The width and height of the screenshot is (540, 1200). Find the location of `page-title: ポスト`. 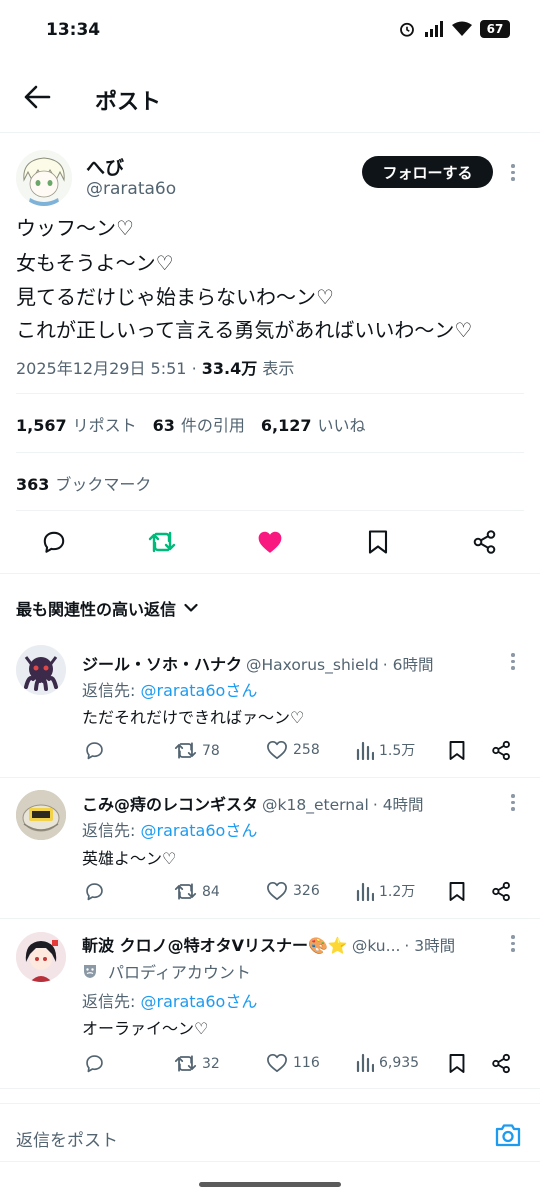

page-title: ポスト is located at coordinates (128, 102).